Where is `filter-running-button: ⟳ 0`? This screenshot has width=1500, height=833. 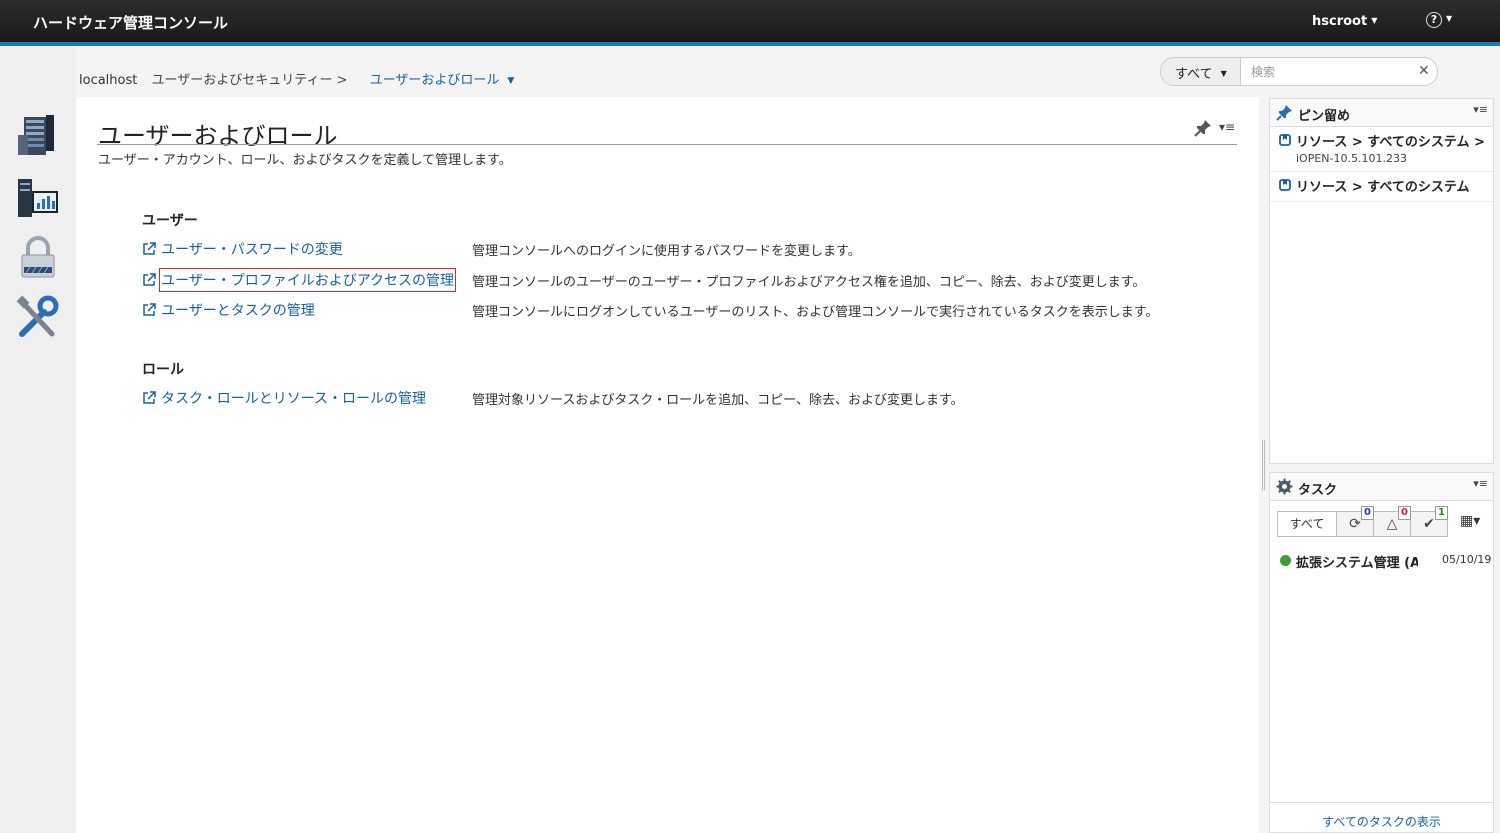
filter-running-button: ⟳ 0 is located at coordinates (1355, 521).